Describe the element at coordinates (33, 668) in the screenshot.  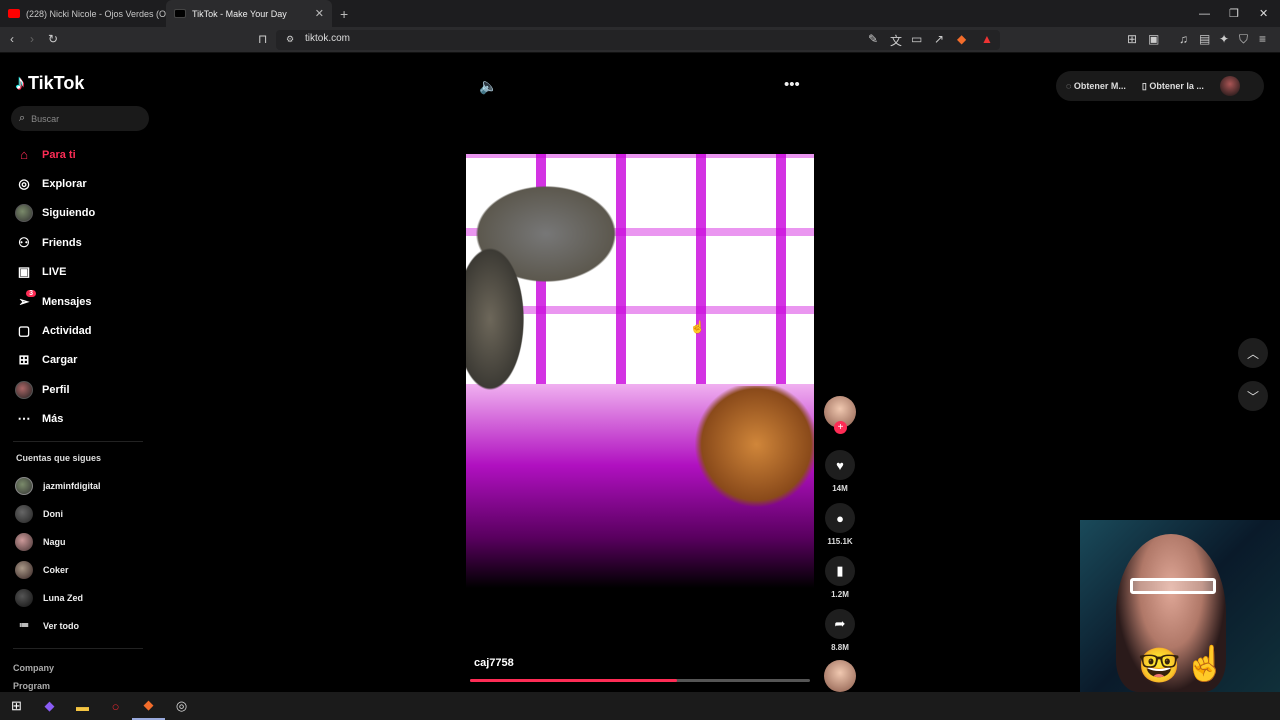
I see `footer-company: Company` at that location.